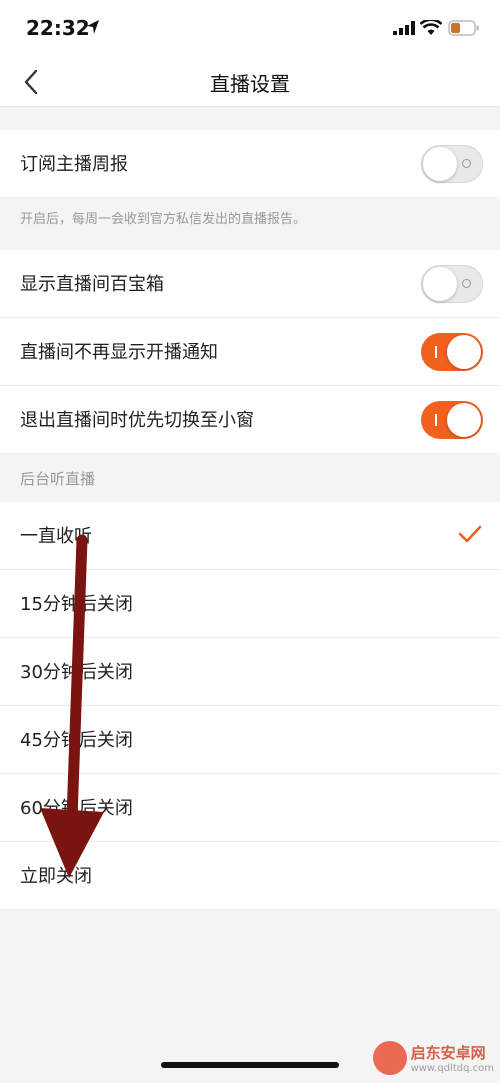  Describe the element at coordinates (119, 352) in the screenshot. I see `setting-label: 直播间不再显示开播通知` at that location.